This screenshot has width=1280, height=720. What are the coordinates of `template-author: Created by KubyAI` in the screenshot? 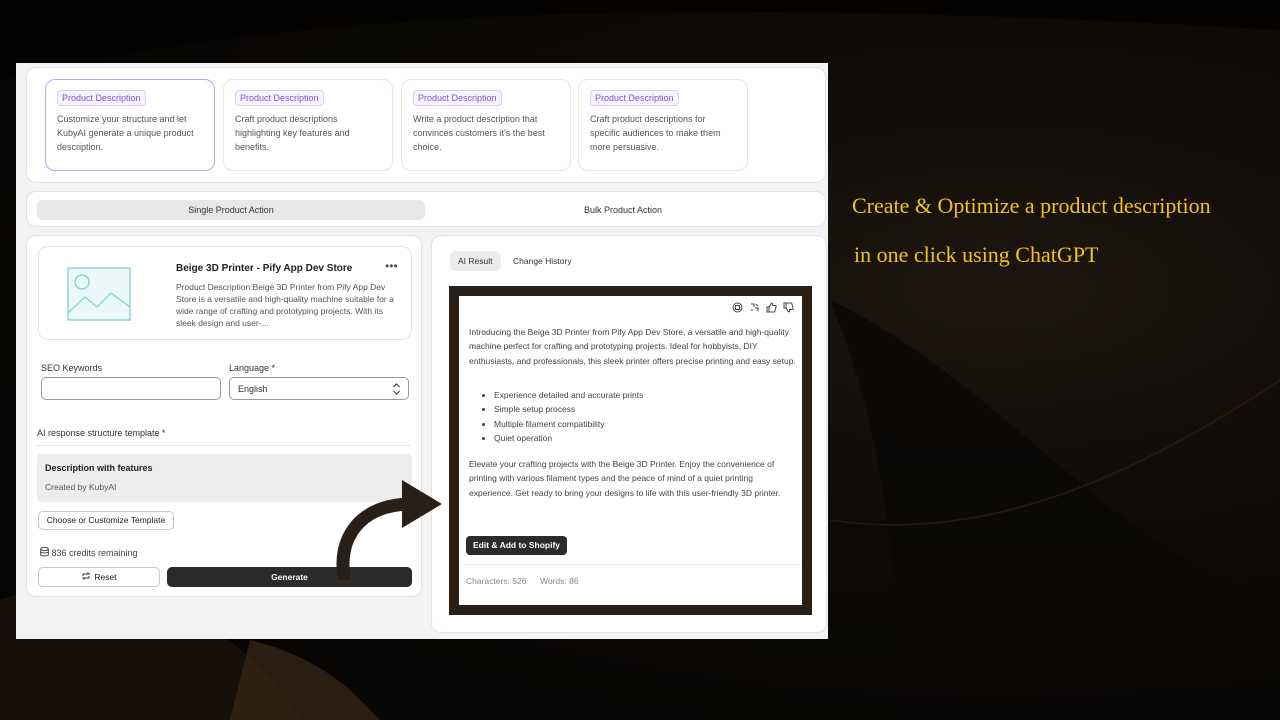 It's located at (81, 487).